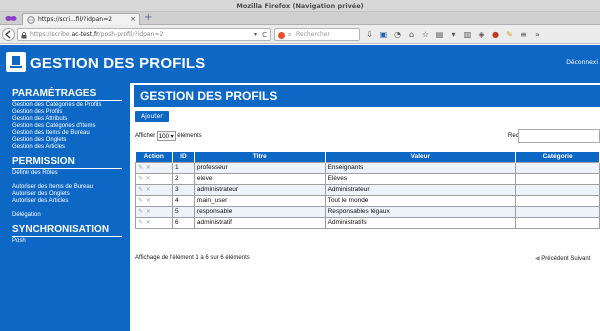 The height and width of the screenshot is (331, 600). What do you see at coordinates (383, 34) in the screenshot?
I see `save-icon: ▣` at bounding box center [383, 34].